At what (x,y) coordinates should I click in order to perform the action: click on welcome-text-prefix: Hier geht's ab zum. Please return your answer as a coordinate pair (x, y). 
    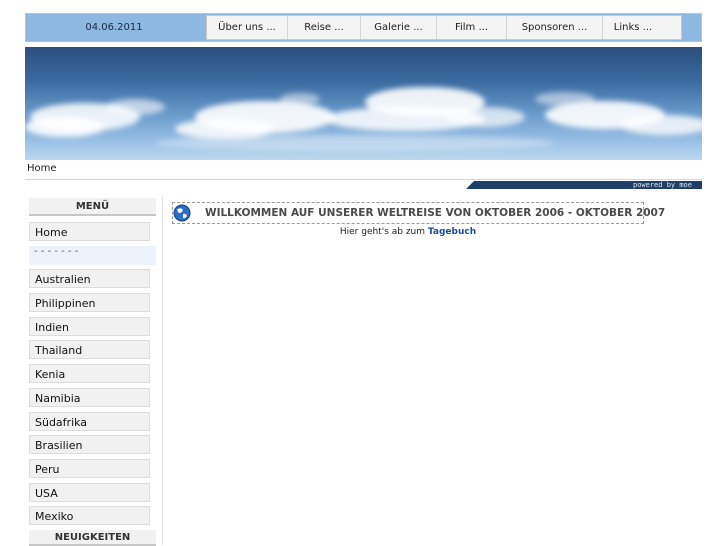
    Looking at the image, I should click on (382, 232).